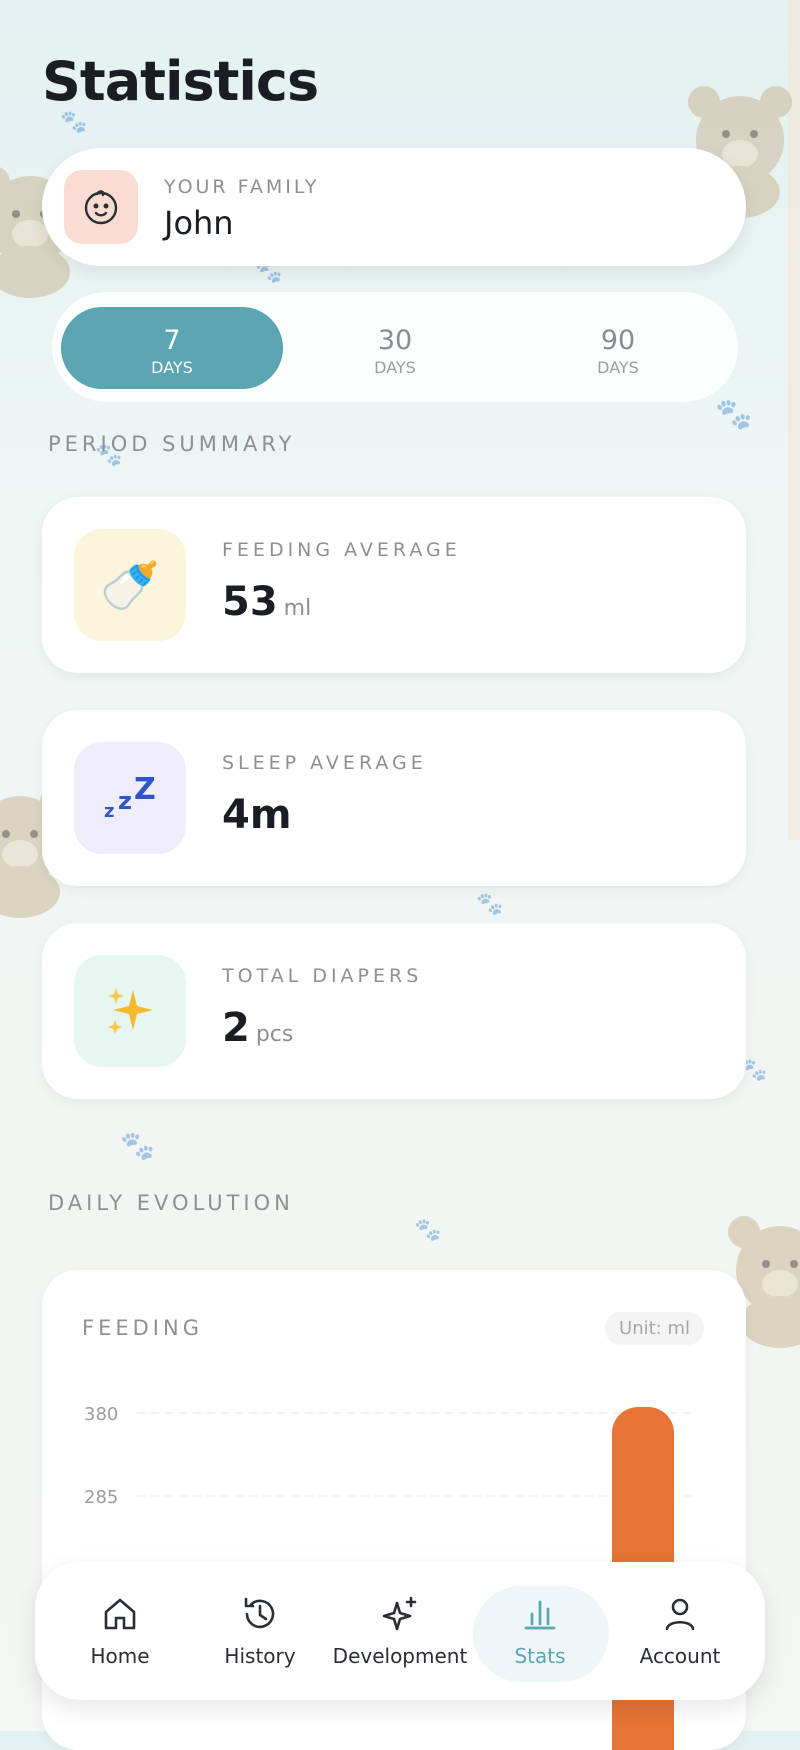 This screenshot has height=1750, width=800. I want to click on total-diapers-card: TOTAL DIAPERS 2 pcs, so click(394, 1011).